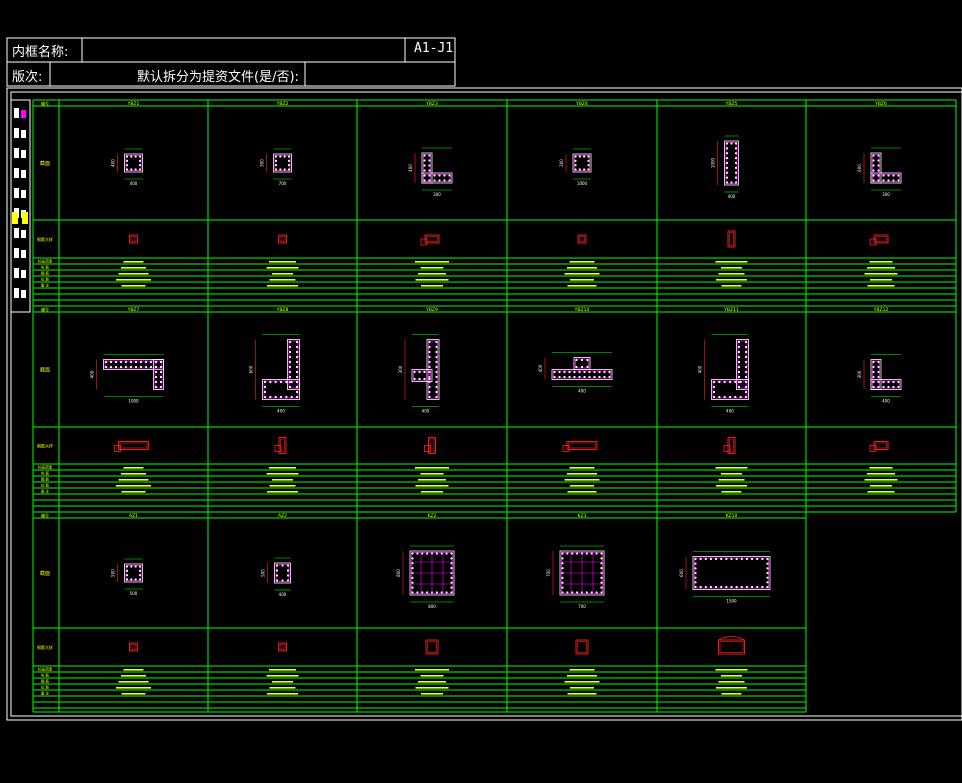 This screenshot has height=783, width=962. Describe the element at coordinates (282, 310) in the screenshot. I see `column-id-label: YBZ8` at that location.